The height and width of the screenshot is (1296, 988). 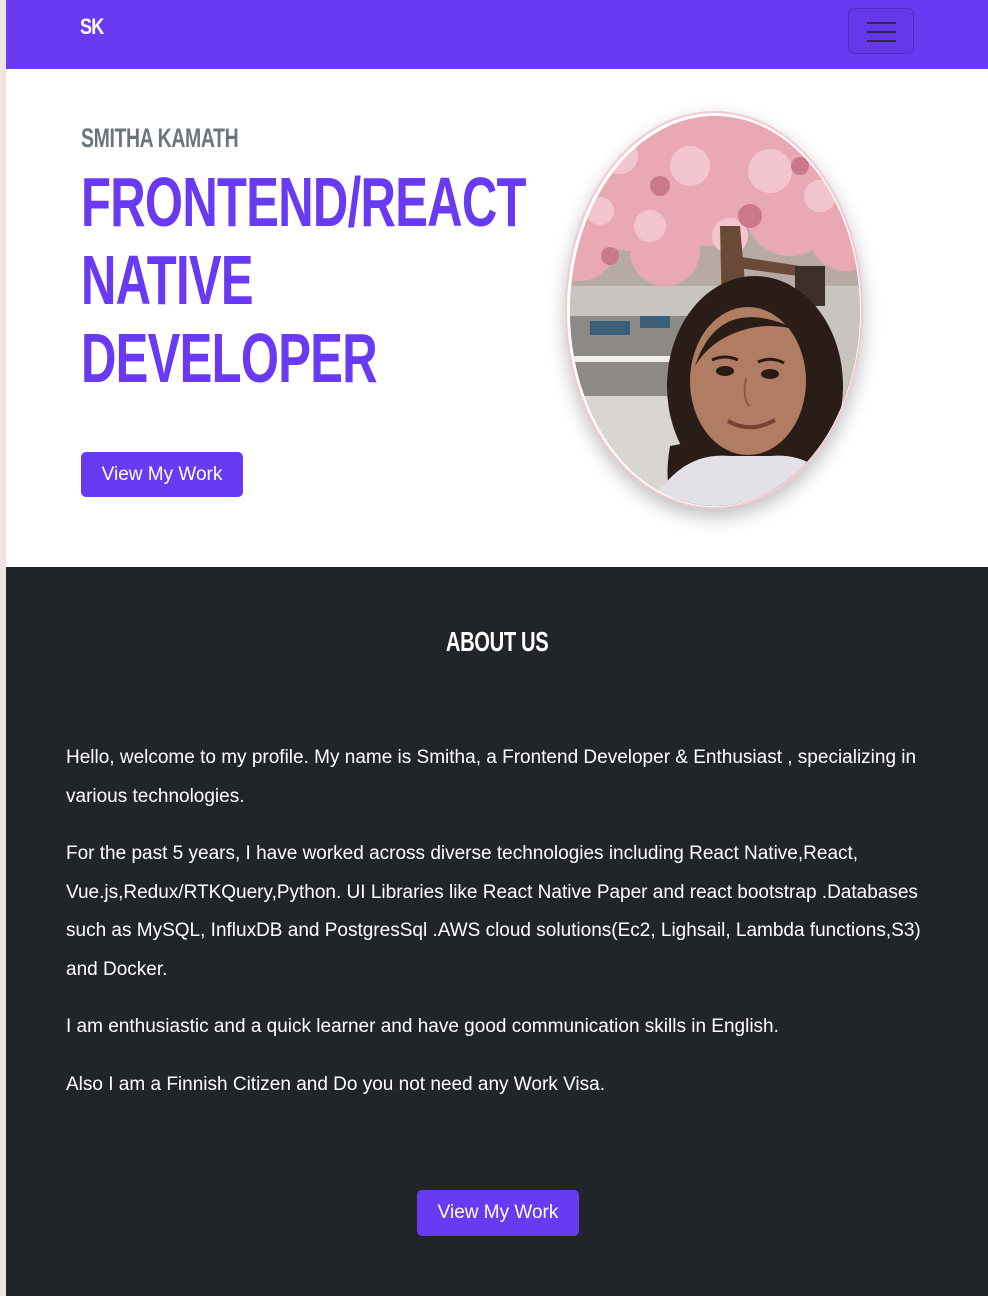 I want to click on profile-photo-illustration, so click(x=715, y=311).